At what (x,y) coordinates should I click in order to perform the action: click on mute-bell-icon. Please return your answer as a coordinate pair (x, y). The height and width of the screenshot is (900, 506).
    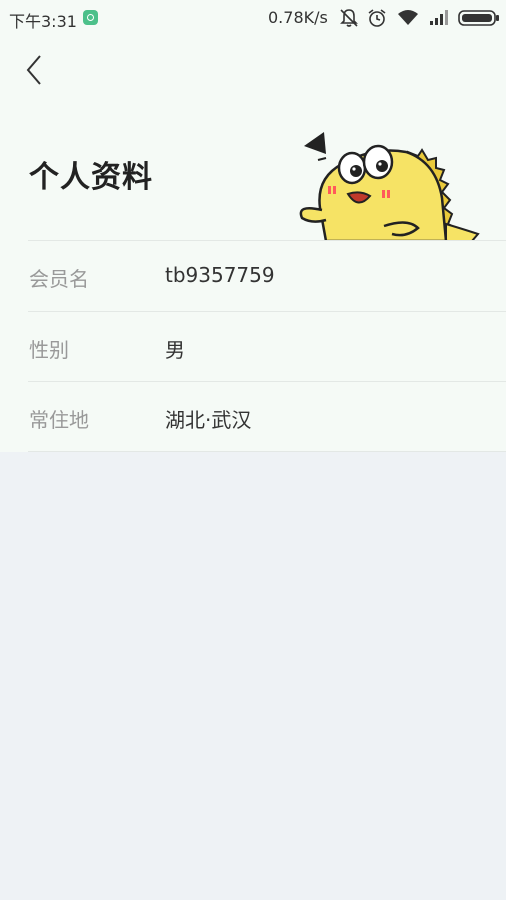
    Looking at the image, I should click on (349, 18).